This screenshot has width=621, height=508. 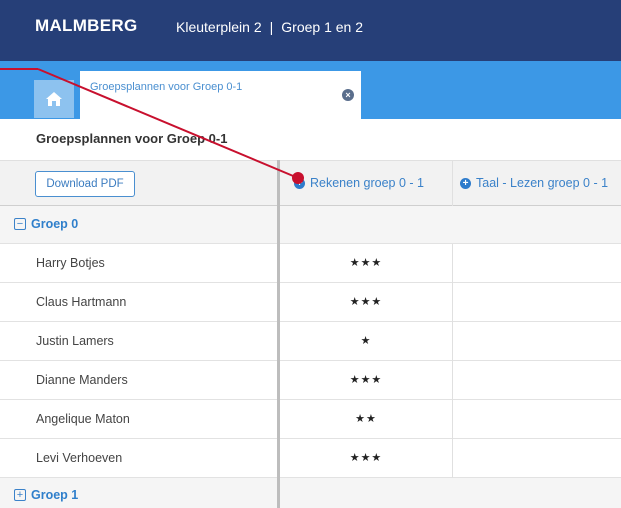 What do you see at coordinates (298, 178) in the screenshot?
I see `annotation-dot` at bounding box center [298, 178].